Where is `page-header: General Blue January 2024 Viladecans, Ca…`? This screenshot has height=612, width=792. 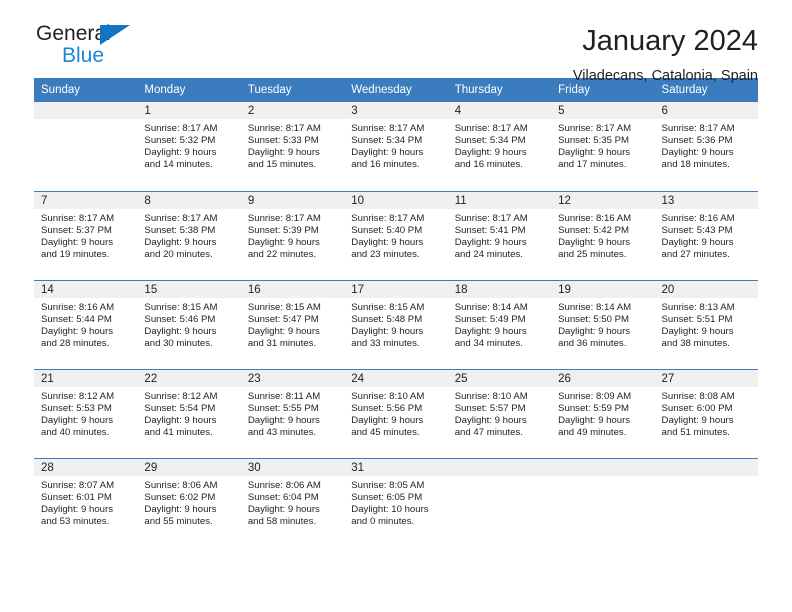 page-header: General Blue January 2024 Viladecans, Ca… is located at coordinates (396, 42).